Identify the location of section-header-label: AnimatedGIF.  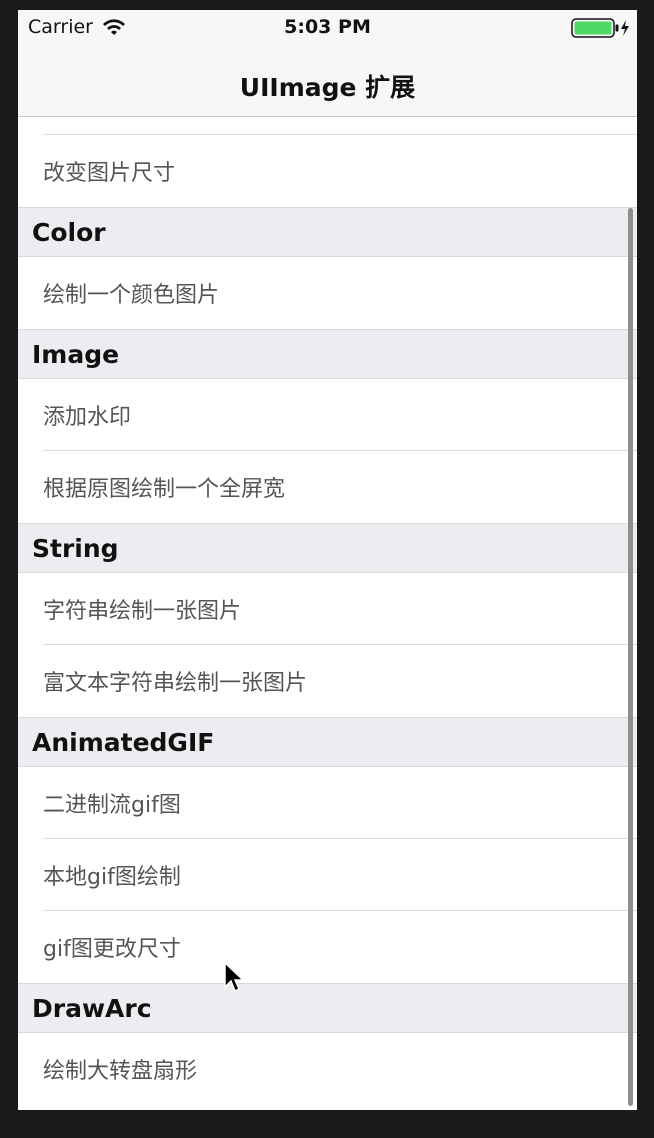
(123, 742).